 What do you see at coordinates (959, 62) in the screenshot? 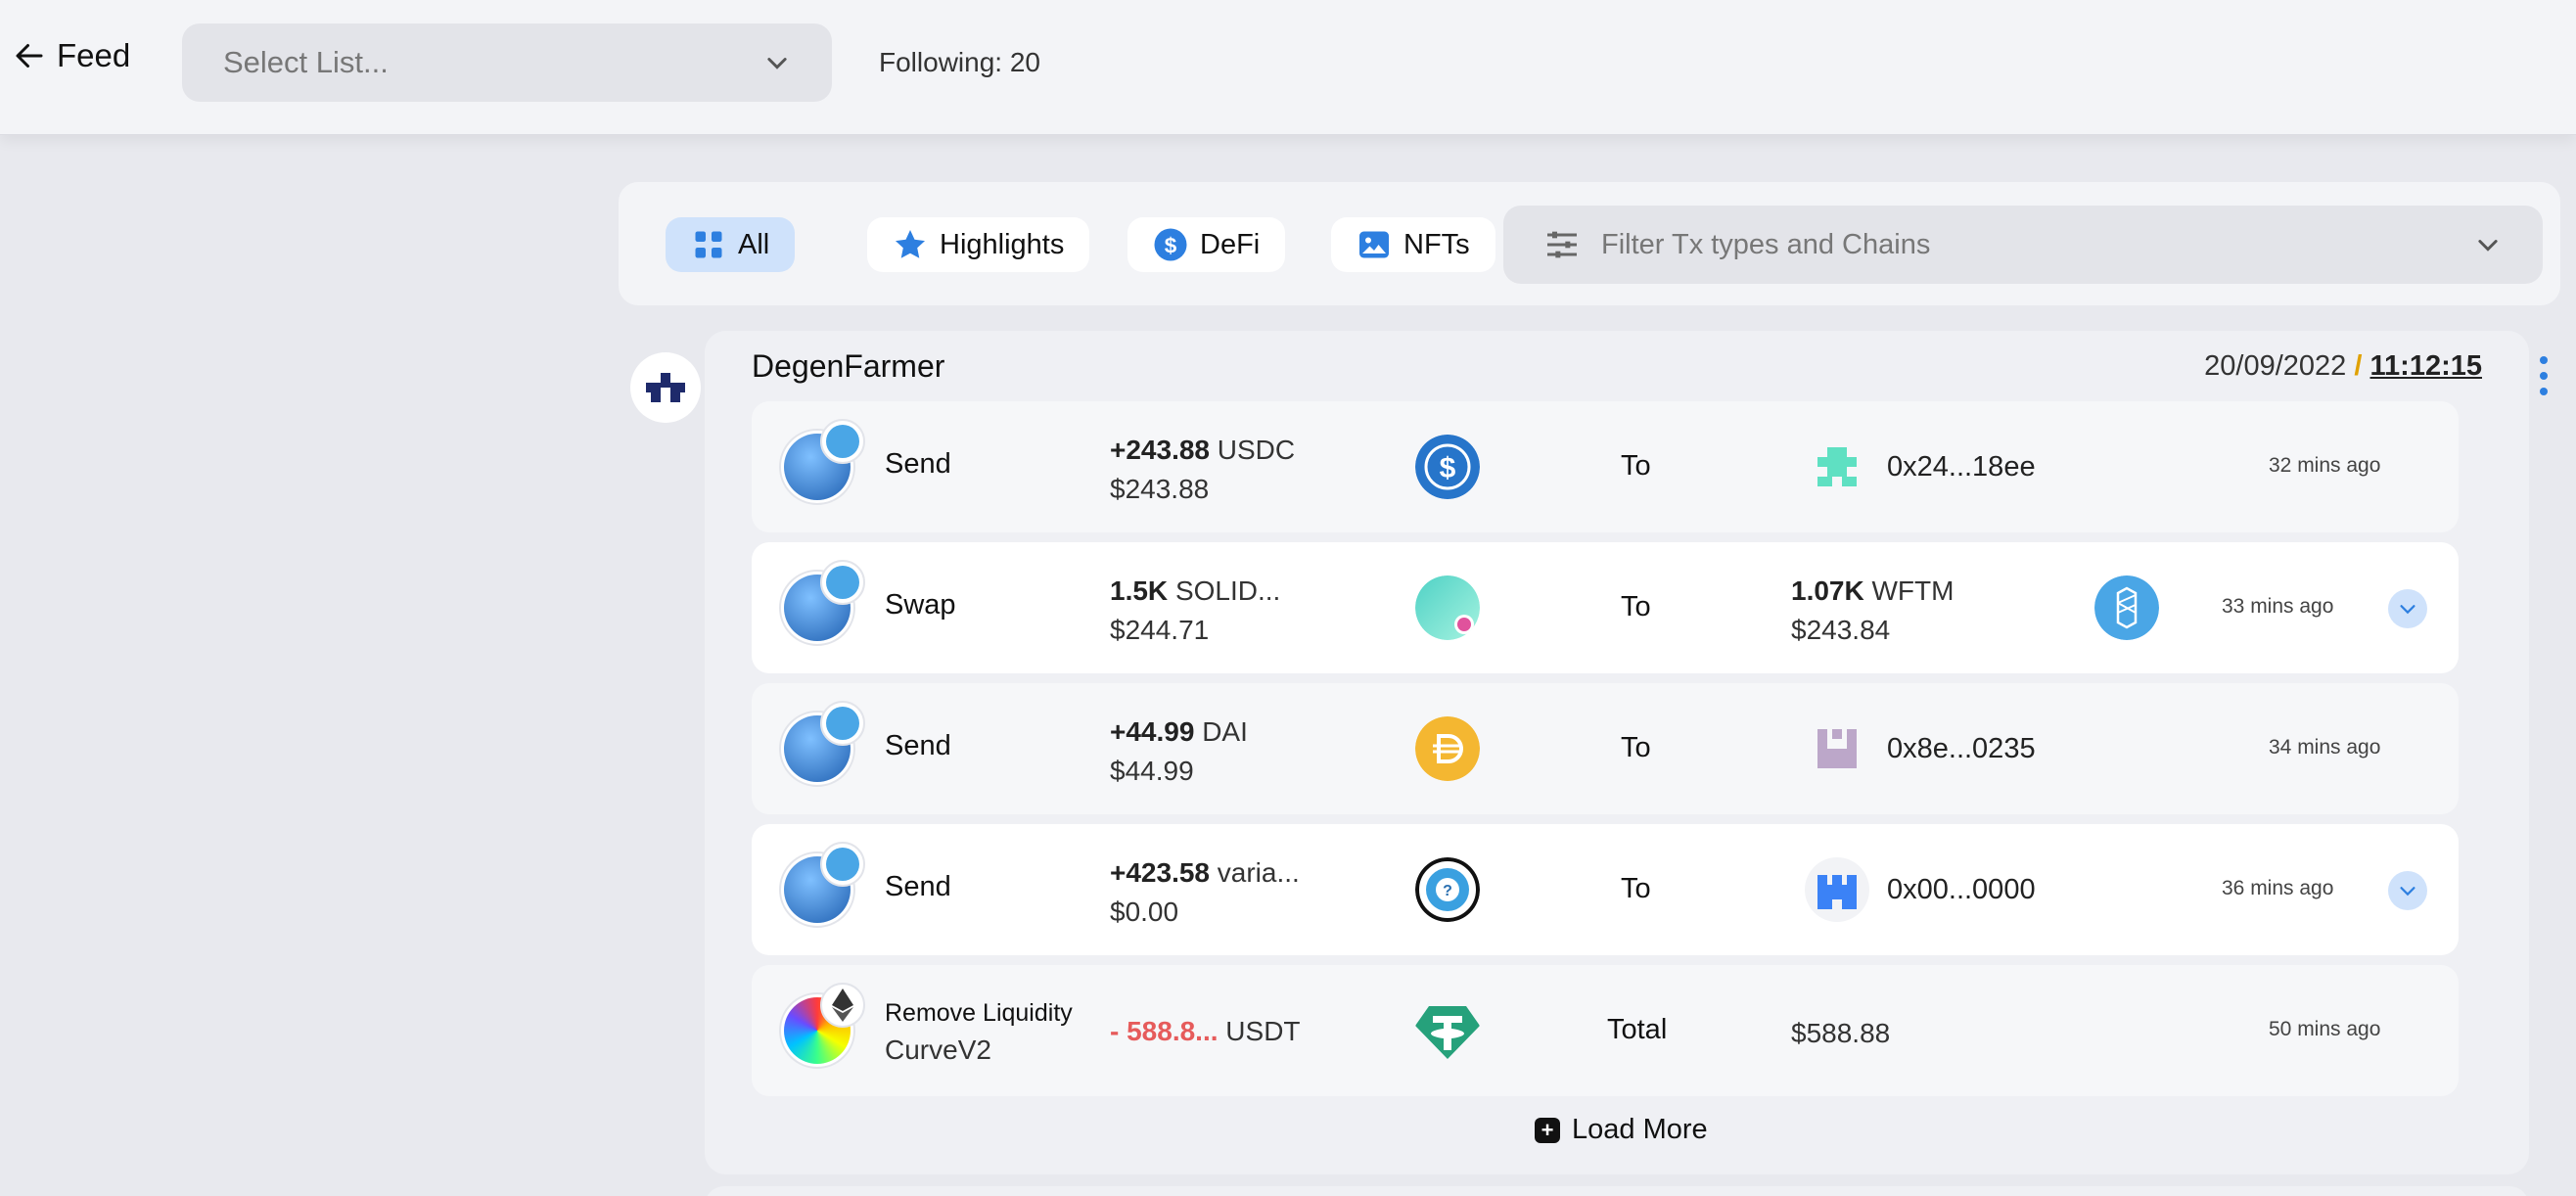
I see `following-count: Following: 20` at bounding box center [959, 62].